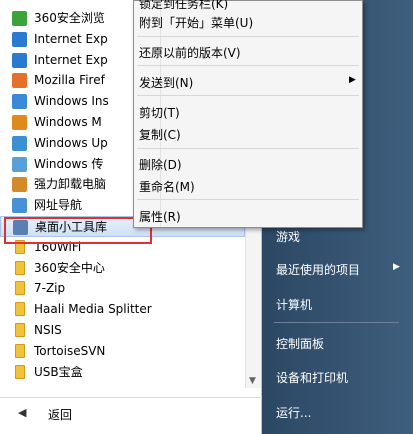 This screenshot has width=413, height=434. Describe the element at coordinates (294, 304) in the screenshot. I see `right-item-computer: 计算机` at that location.